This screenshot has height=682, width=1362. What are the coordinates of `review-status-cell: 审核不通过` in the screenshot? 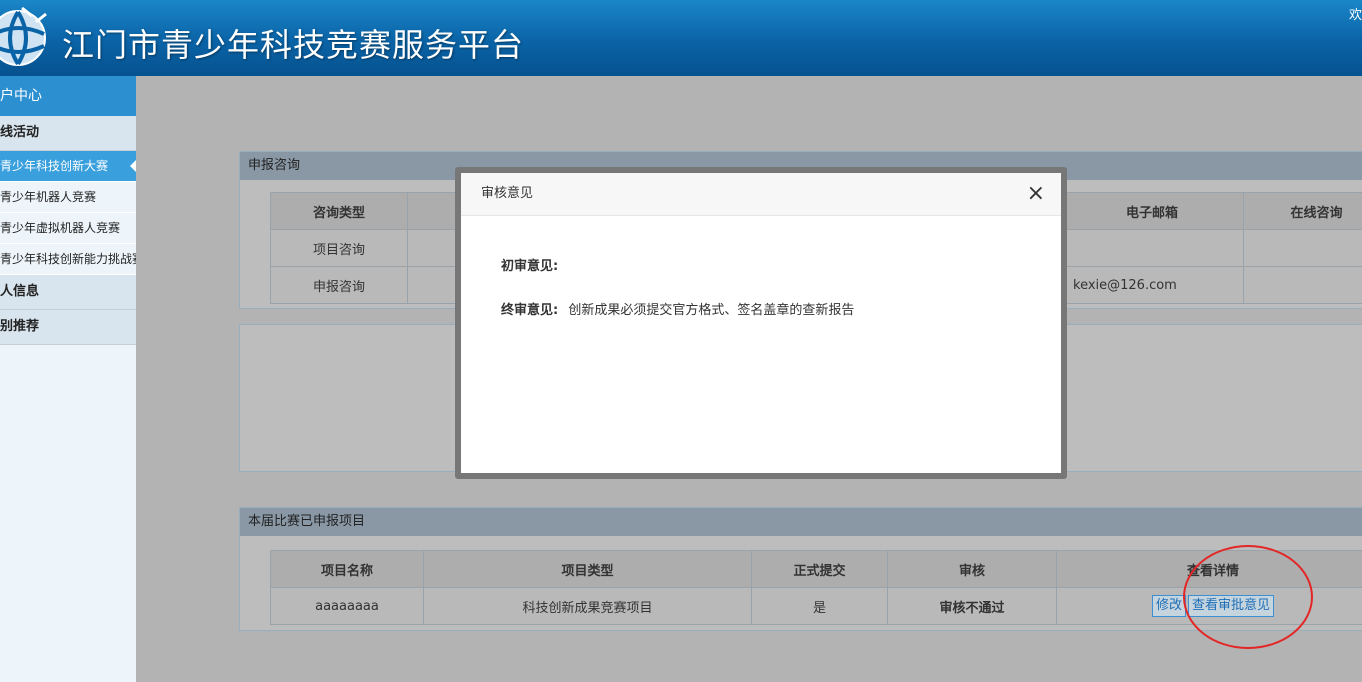 It's located at (972, 606).